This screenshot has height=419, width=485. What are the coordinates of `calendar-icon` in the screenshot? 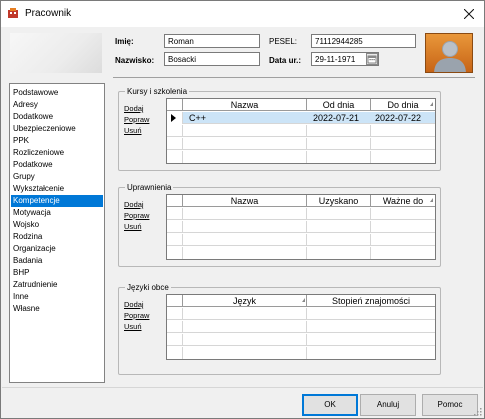 It's located at (372, 59).